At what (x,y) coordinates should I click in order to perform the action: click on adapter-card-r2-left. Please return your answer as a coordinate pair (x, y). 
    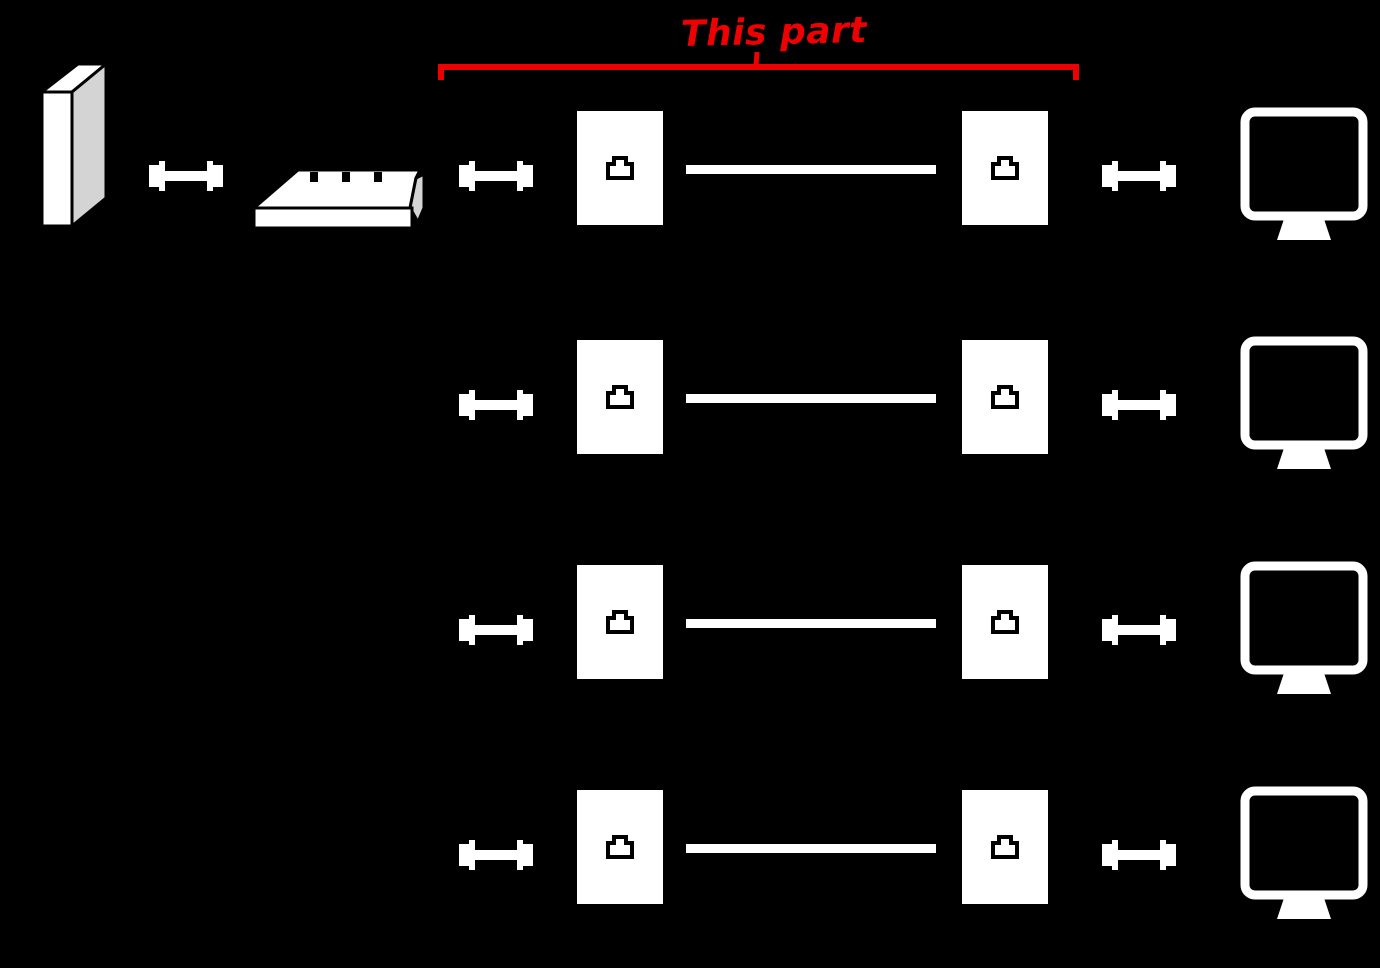
    Looking at the image, I should click on (620, 397).